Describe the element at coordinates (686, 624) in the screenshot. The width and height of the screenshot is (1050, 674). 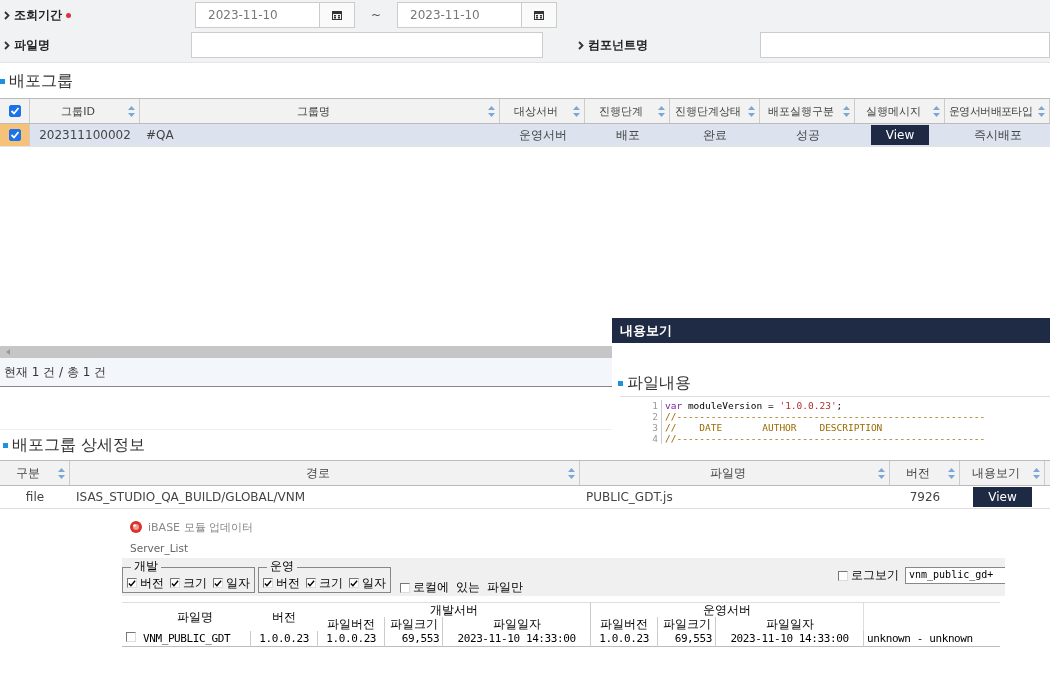
I see `column-header: 파일크기` at that location.